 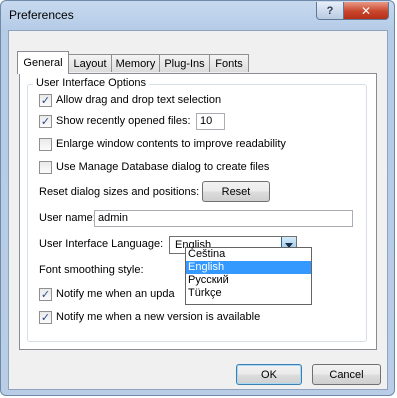 I want to click on ui-language-label: User Interface Language:, so click(x=101, y=244).